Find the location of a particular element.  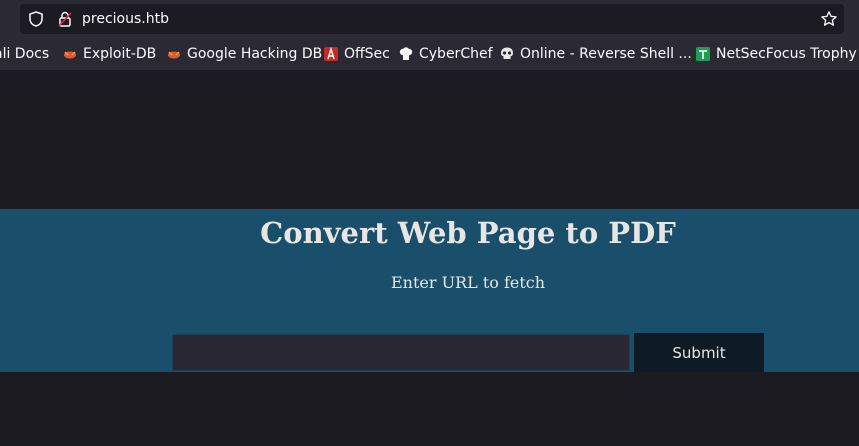

url-text: precious.htb is located at coordinates (125, 19).